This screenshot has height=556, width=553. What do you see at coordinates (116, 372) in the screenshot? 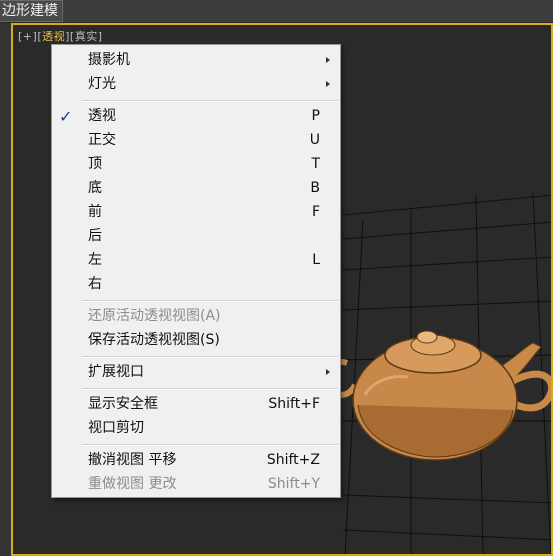
I see `menu-item-label: 扩展视口` at bounding box center [116, 372].